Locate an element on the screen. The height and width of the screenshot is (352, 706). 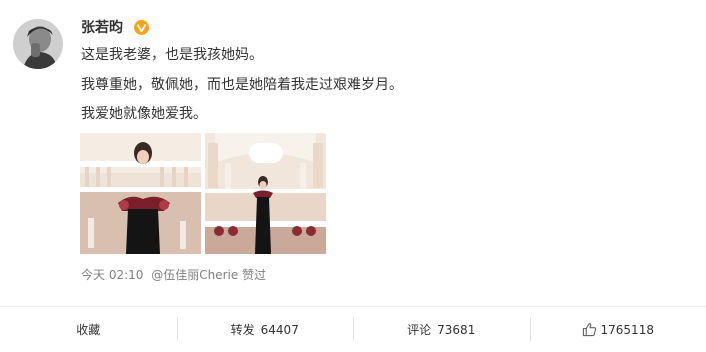
user-name: 张若昀 is located at coordinates (102, 28).